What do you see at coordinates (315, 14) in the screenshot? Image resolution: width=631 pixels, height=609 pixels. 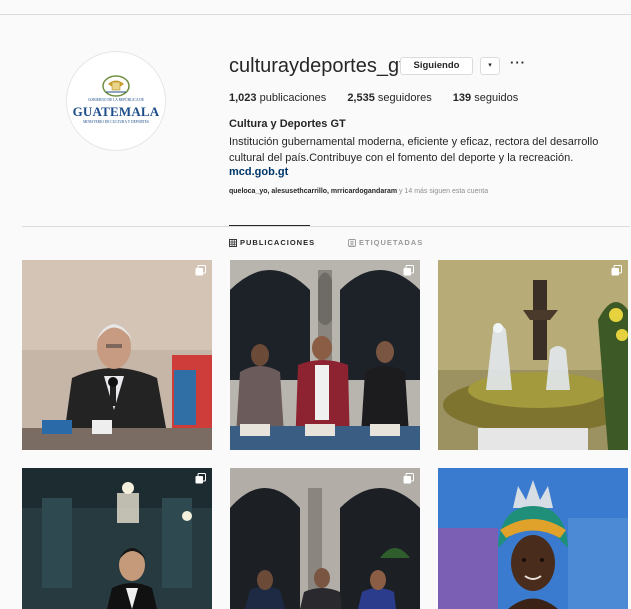 I see `header-divider` at bounding box center [315, 14].